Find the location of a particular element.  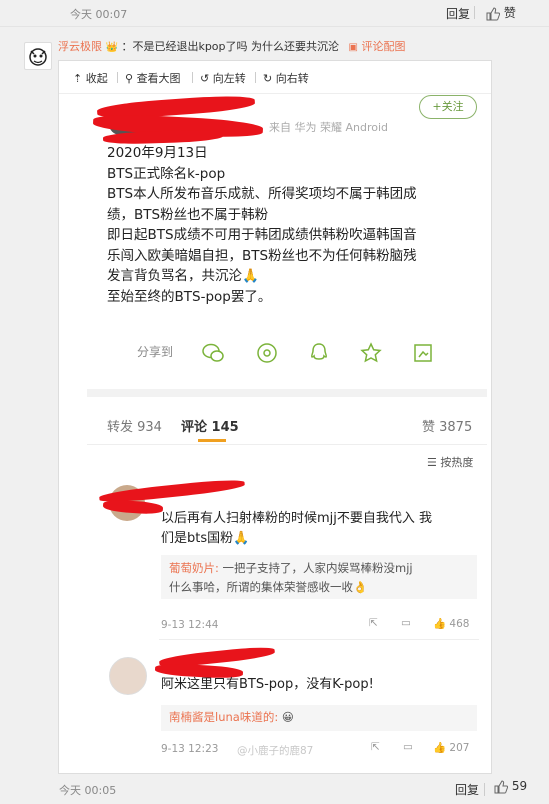

comment-line: 浮云极限 👑 ：不是已经退出kpop了吗 为什么还要共沉沦 ▣ 评论配图 is located at coordinates (231, 46).